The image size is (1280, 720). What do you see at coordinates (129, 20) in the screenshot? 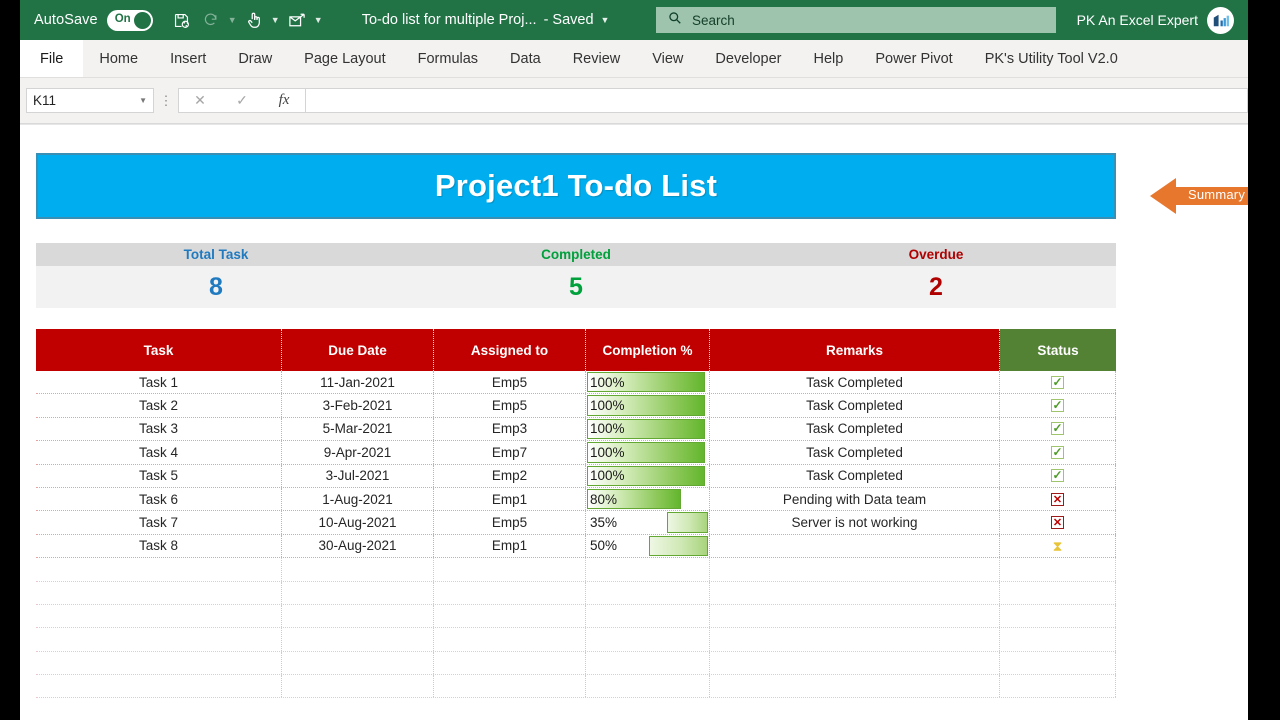
I see `autosave-toggle: On` at bounding box center [129, 20].